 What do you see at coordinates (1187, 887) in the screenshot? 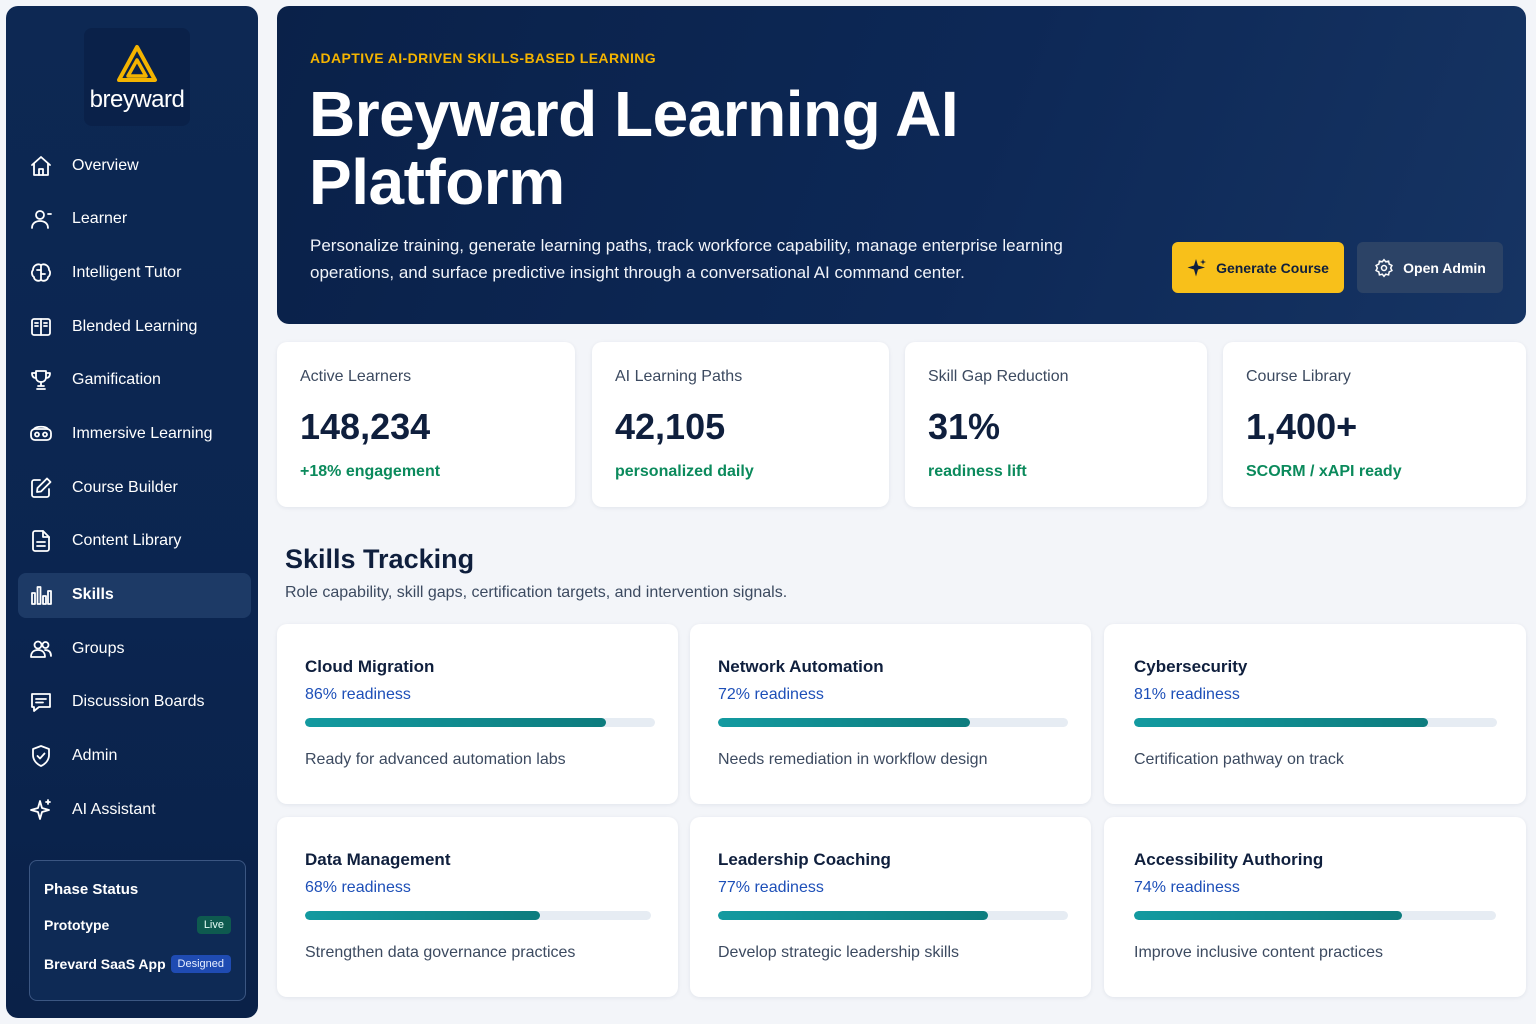
I see `skill-readiness: 74% readiness` at bounding box center [1187, 887].